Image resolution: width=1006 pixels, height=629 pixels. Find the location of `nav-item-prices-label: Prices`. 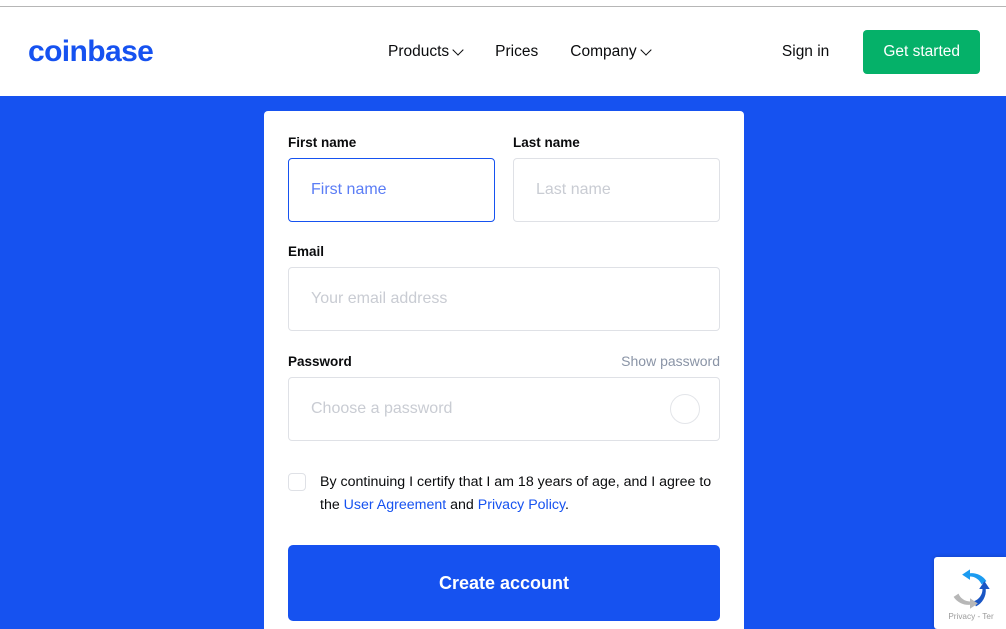

nav-item-prices-label: Prices is located at coordinates (517, 51).